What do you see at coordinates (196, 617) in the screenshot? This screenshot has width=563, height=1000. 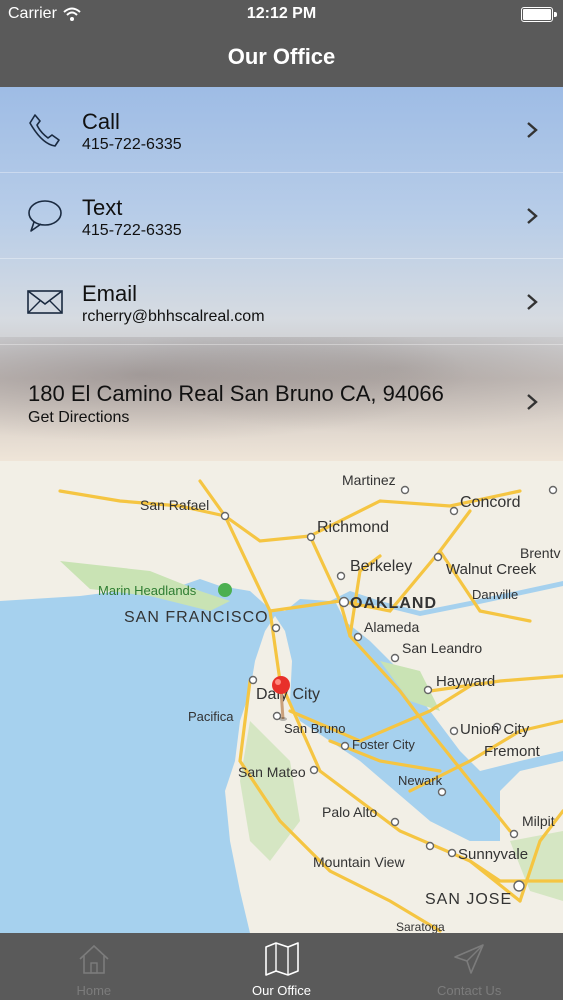 I see `map-label-san-francisco: SAN FRANCISCO` at bounding box center [196, 617].